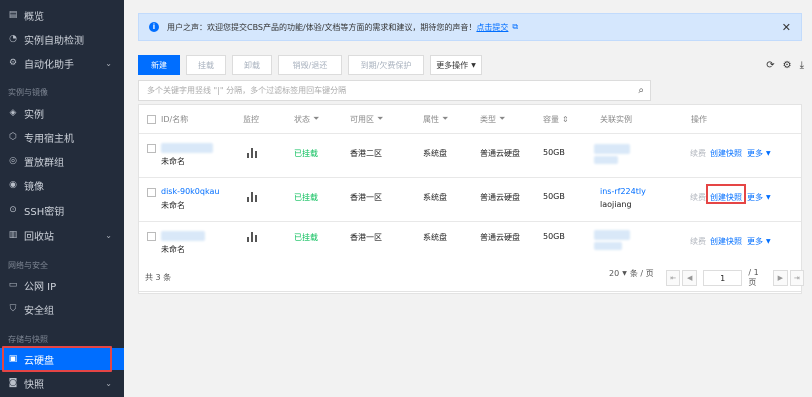 The image size is (812, 397). Describe the element at coordinates (62, 210) in the screenshot. I see `sidebar-item-ssh: ⊙ SSH密钥` at that location.